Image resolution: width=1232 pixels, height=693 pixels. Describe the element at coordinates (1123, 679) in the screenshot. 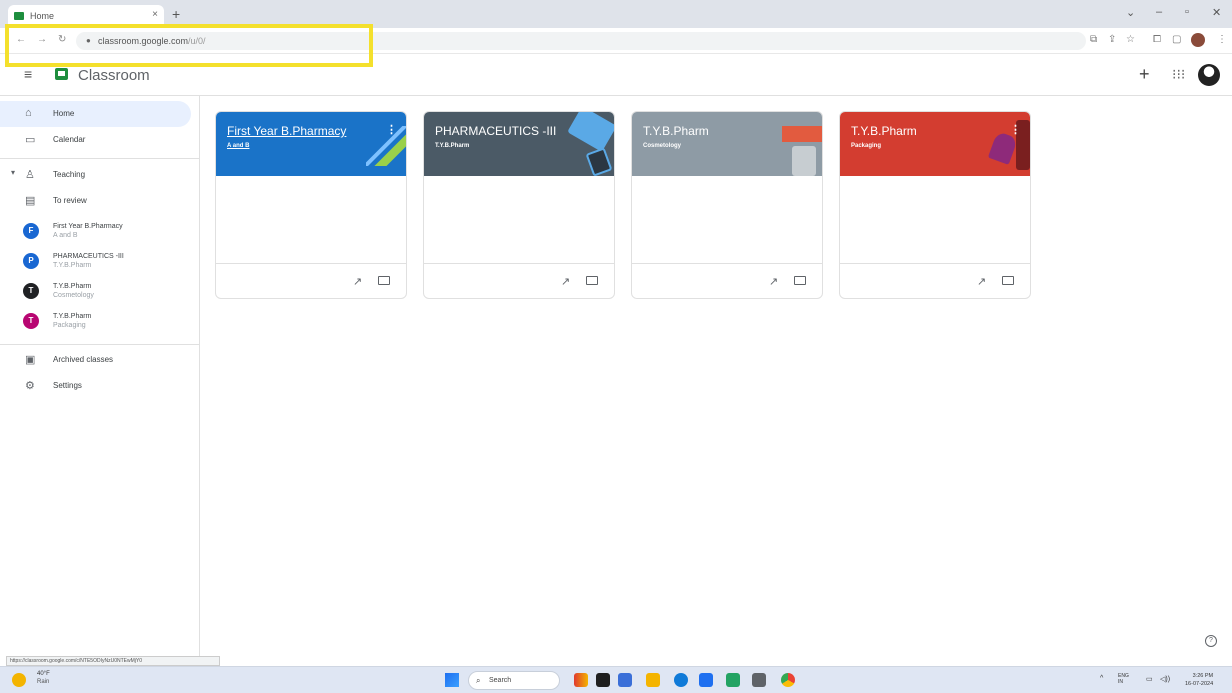

I see `language-indicator: ENG IN` at that location.